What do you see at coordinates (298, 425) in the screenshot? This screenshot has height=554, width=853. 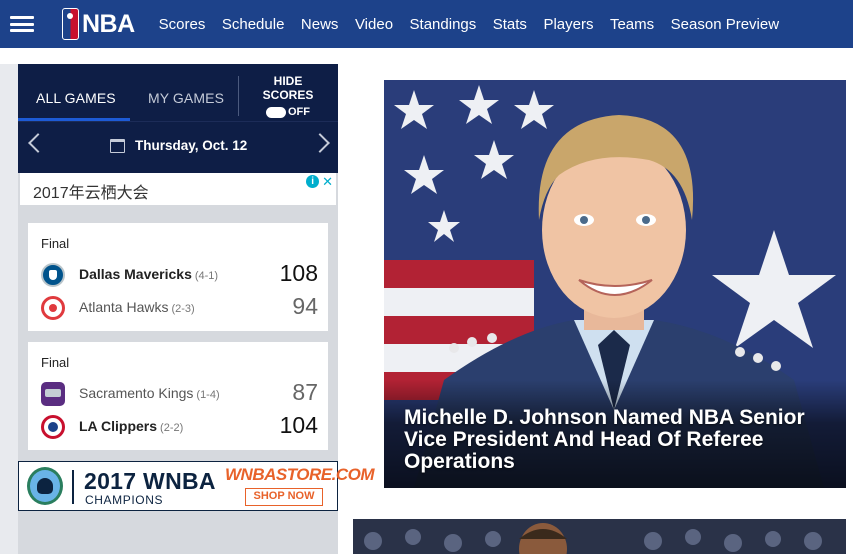 I see `team-score: 104` at bounding box center [298, 425].